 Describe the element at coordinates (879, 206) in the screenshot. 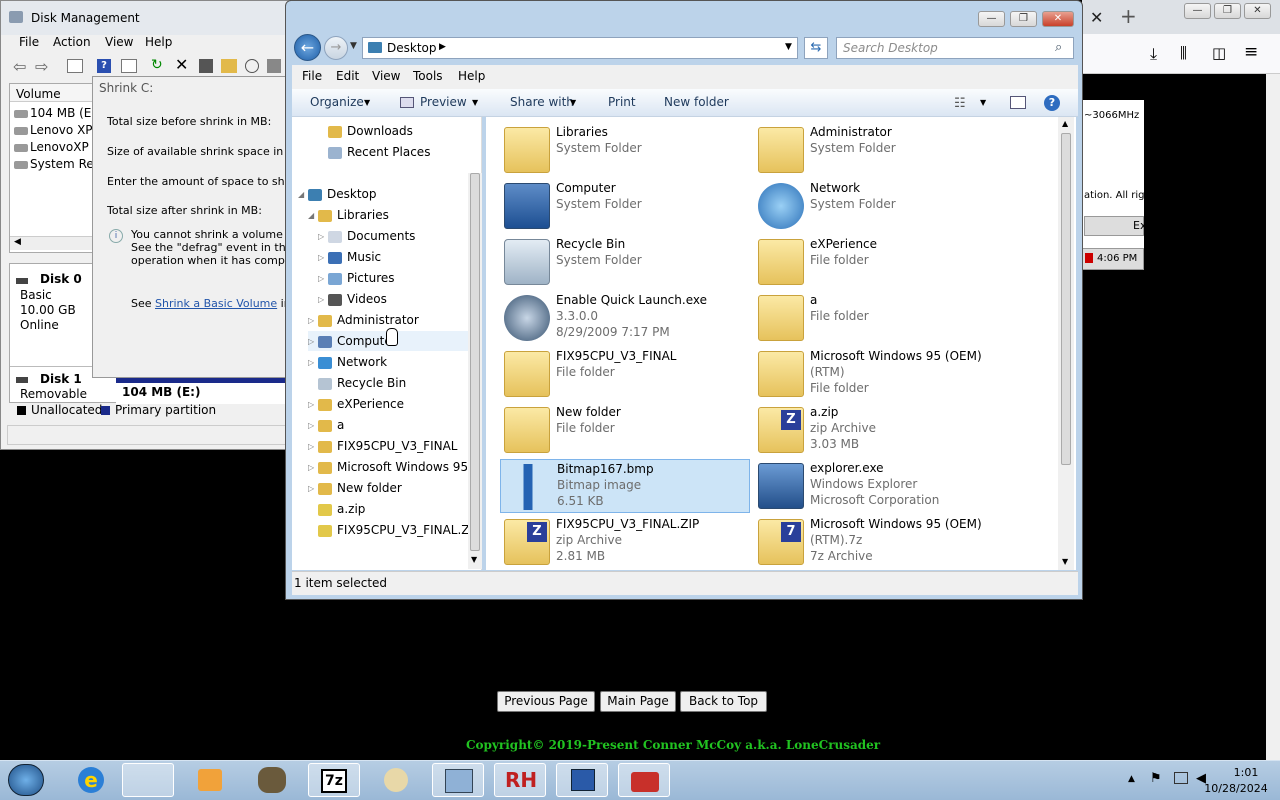

I see `file-item: Network System Folder` at that location.